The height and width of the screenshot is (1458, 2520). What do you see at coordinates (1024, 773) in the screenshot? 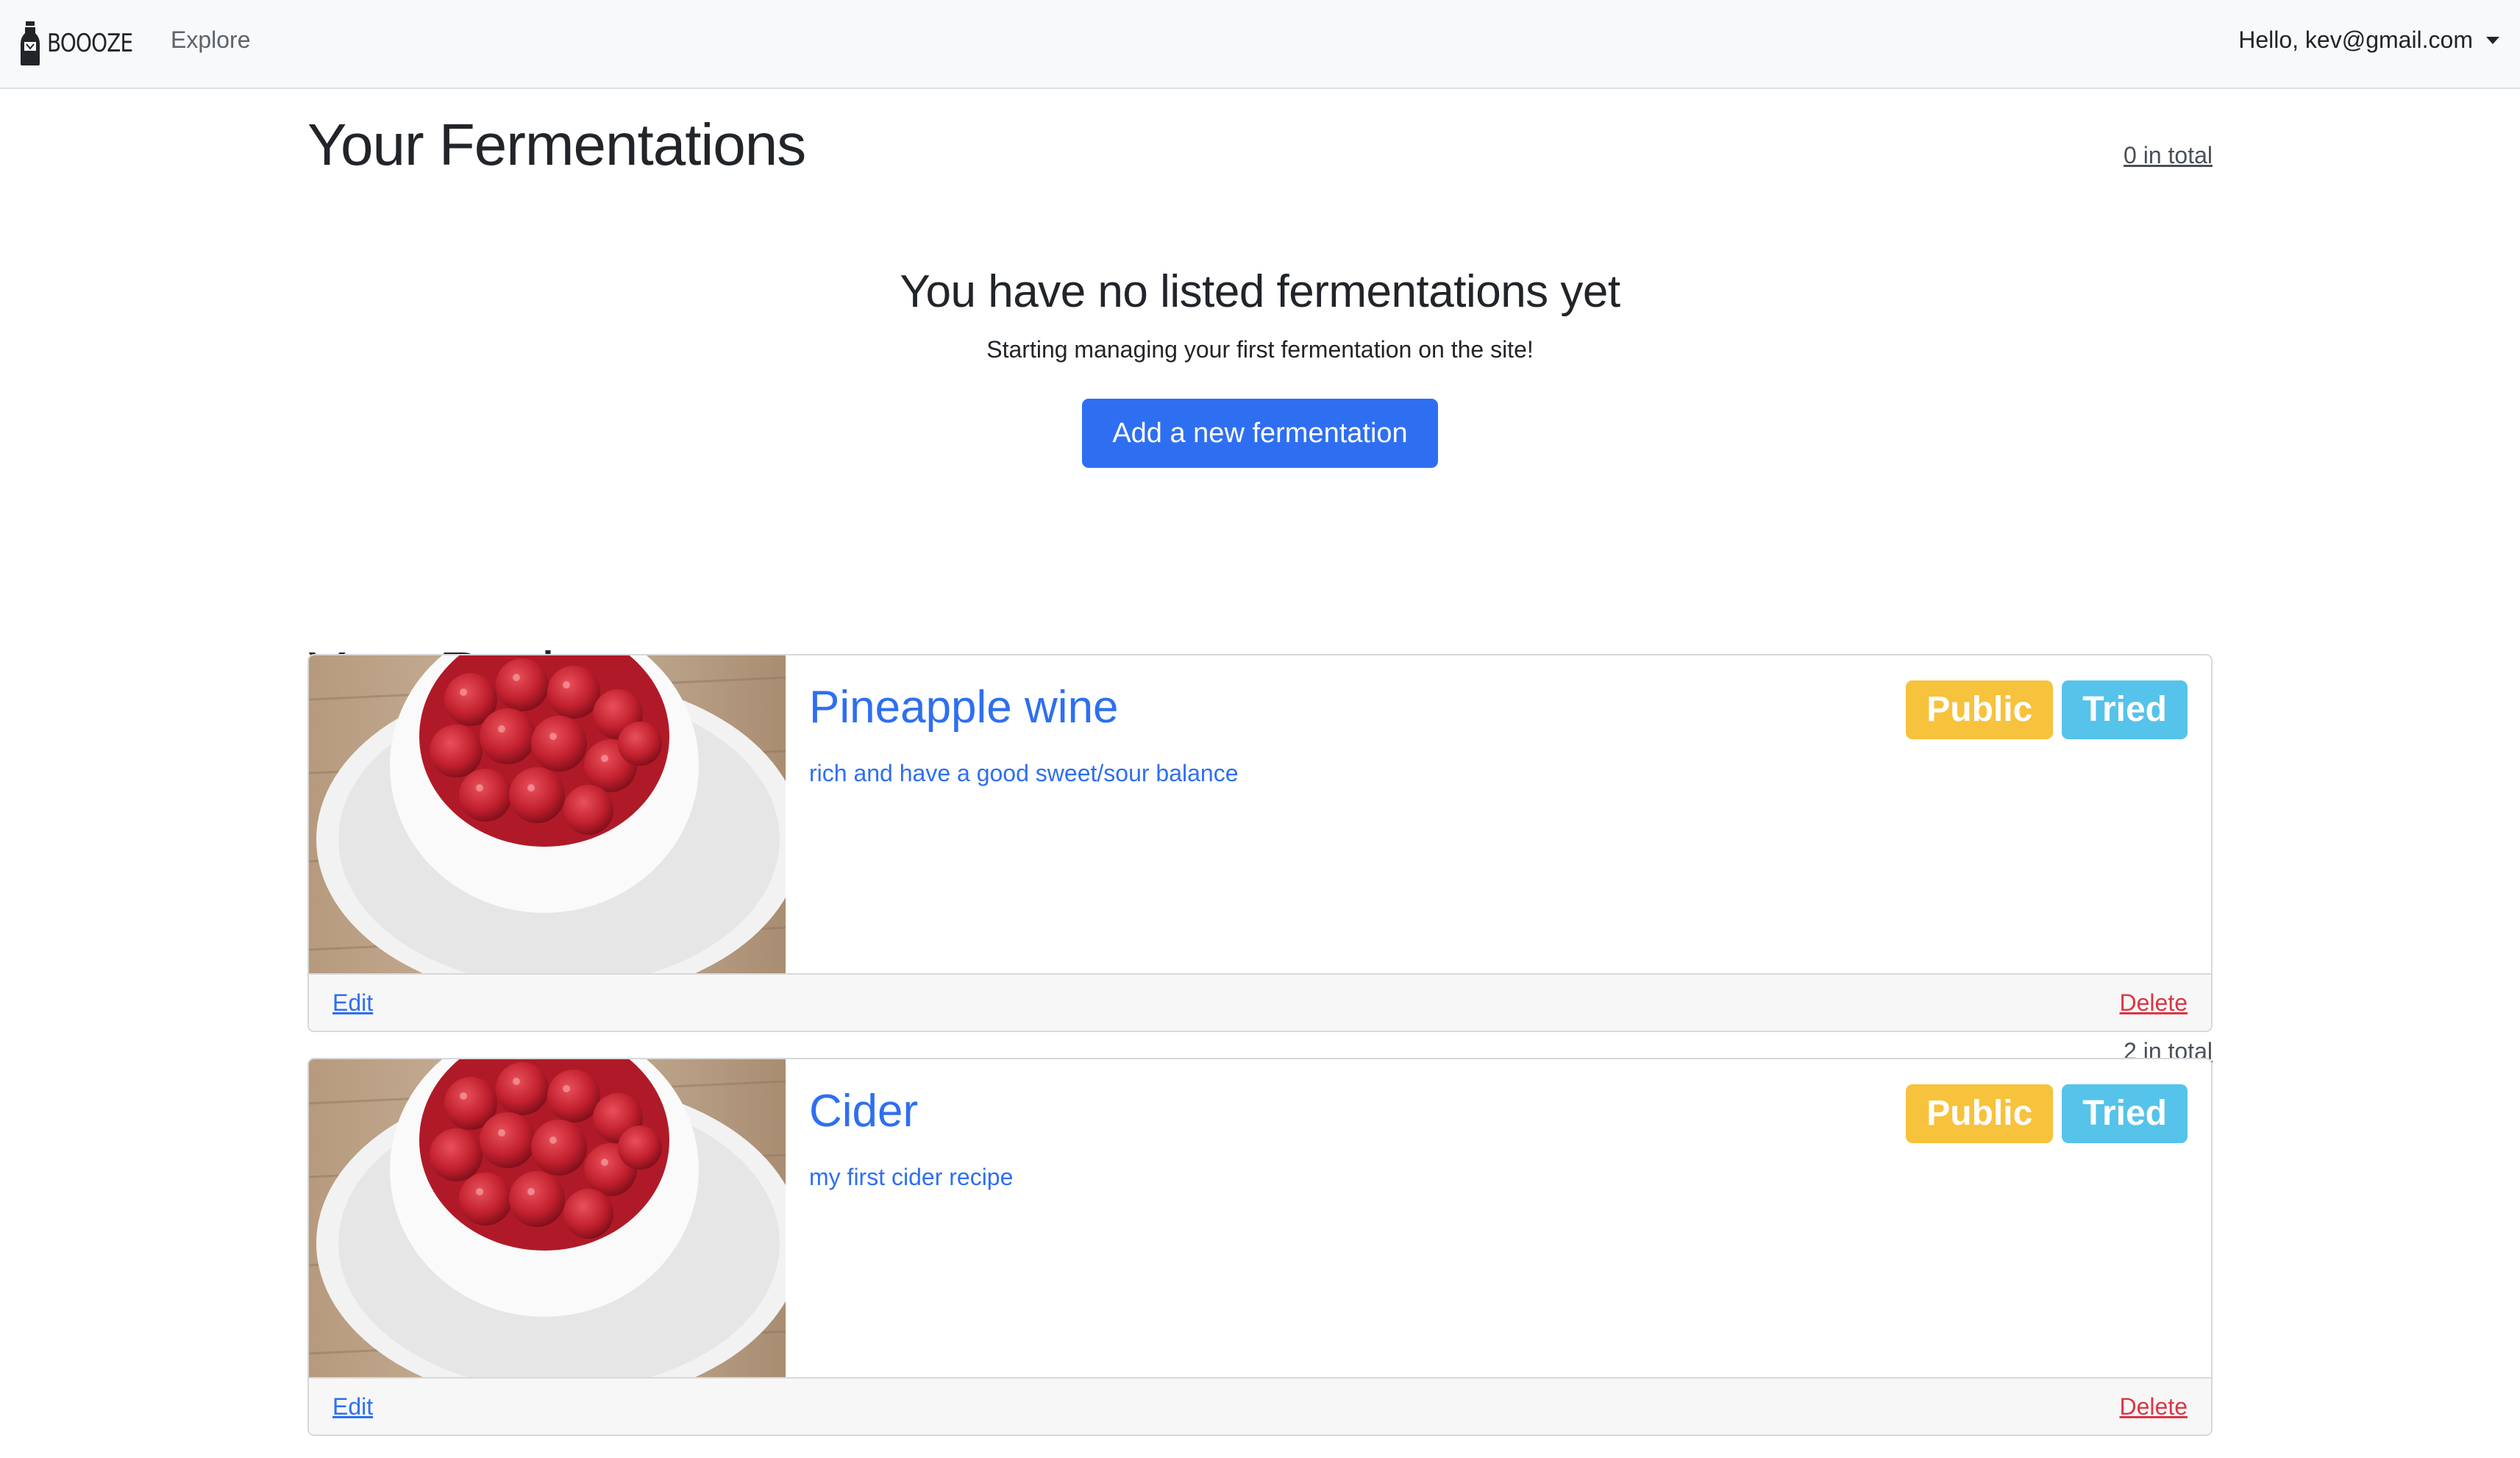
I see `recipe-description: rich and have a good sweet/sour balance` at bounding box center [1024, 773].